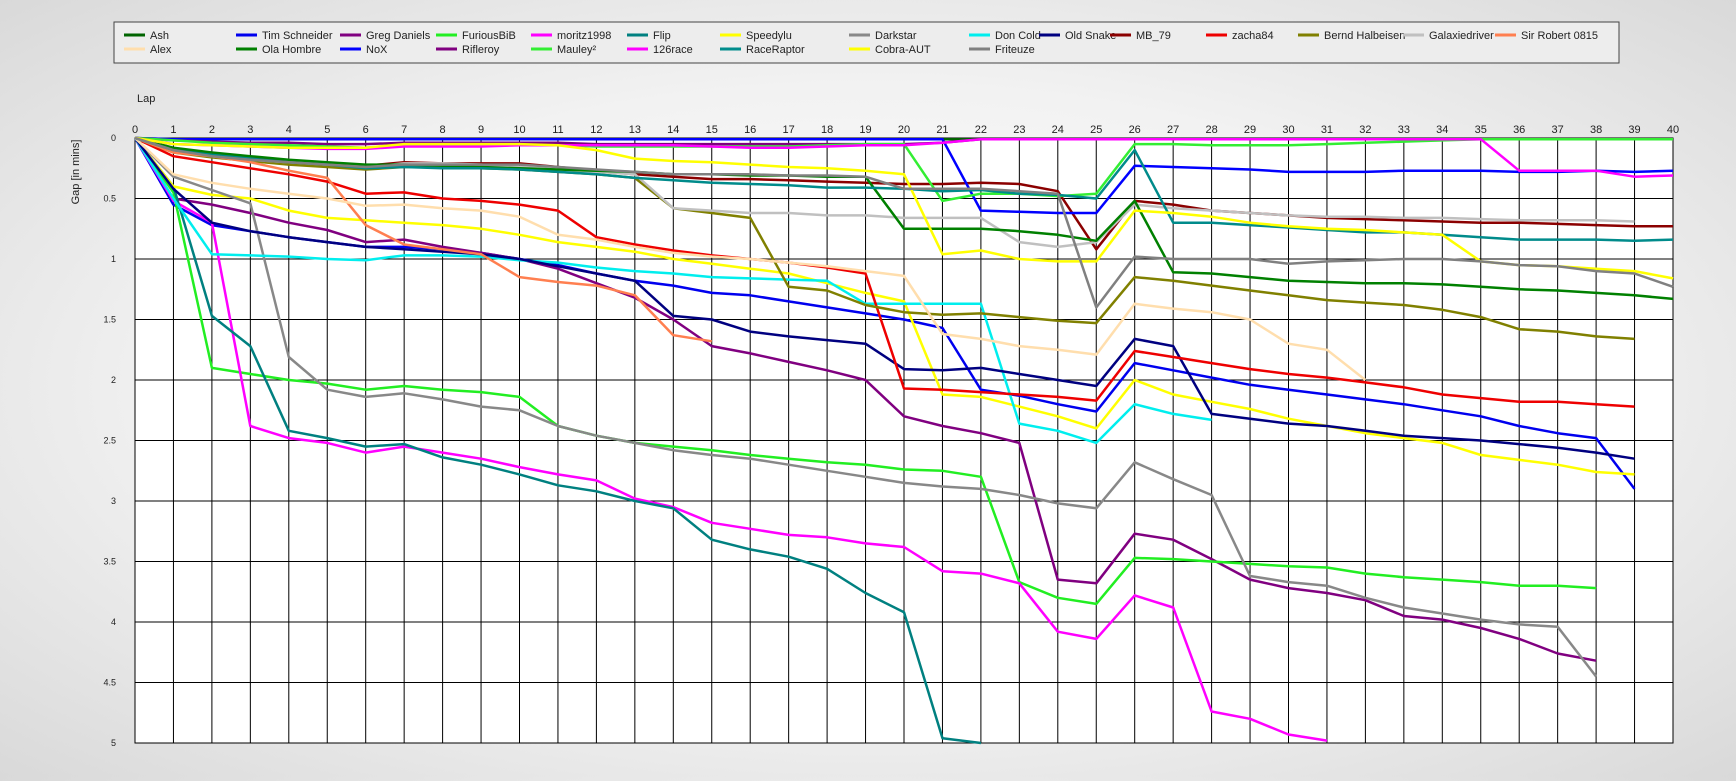  What do you see at coordinates (1058, 130) in the screenshot?
I see `x-tick-label: 24` at bounding box center [1058, 130].